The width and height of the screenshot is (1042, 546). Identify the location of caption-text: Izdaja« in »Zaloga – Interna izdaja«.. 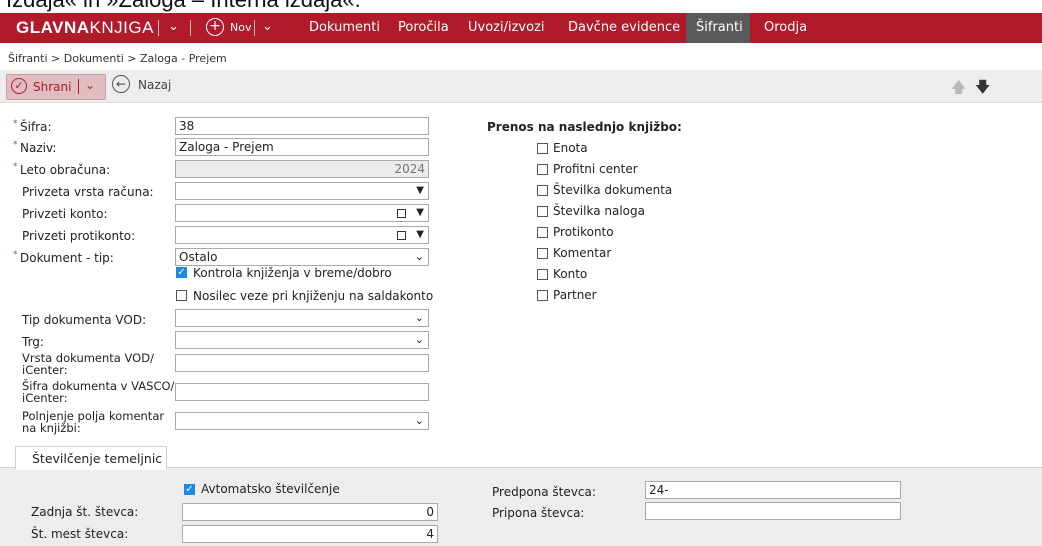
(183, 6).